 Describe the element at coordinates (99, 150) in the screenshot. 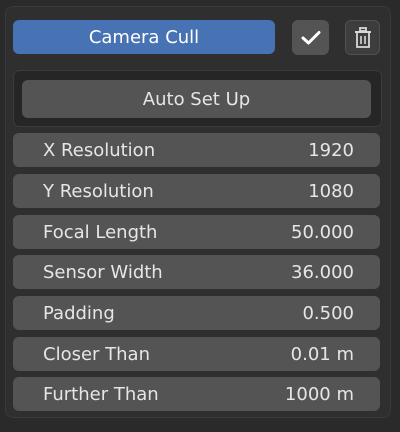

I see `field-label: X Resolution` at that location.